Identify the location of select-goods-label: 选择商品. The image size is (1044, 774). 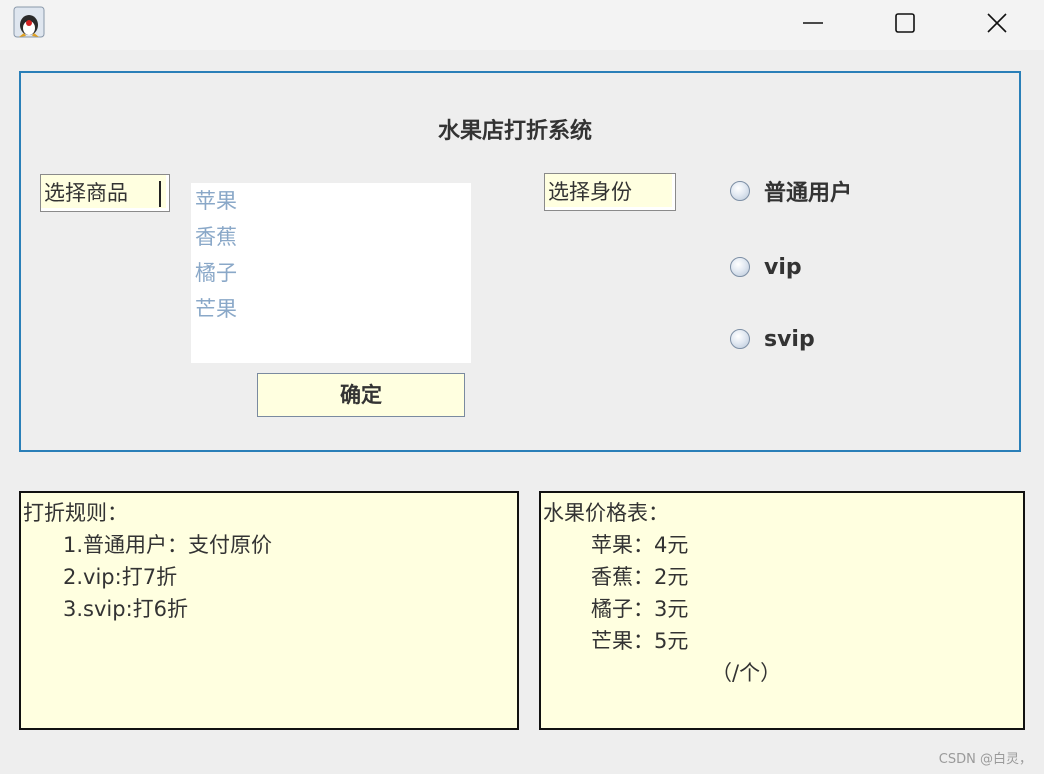
(105, 193).